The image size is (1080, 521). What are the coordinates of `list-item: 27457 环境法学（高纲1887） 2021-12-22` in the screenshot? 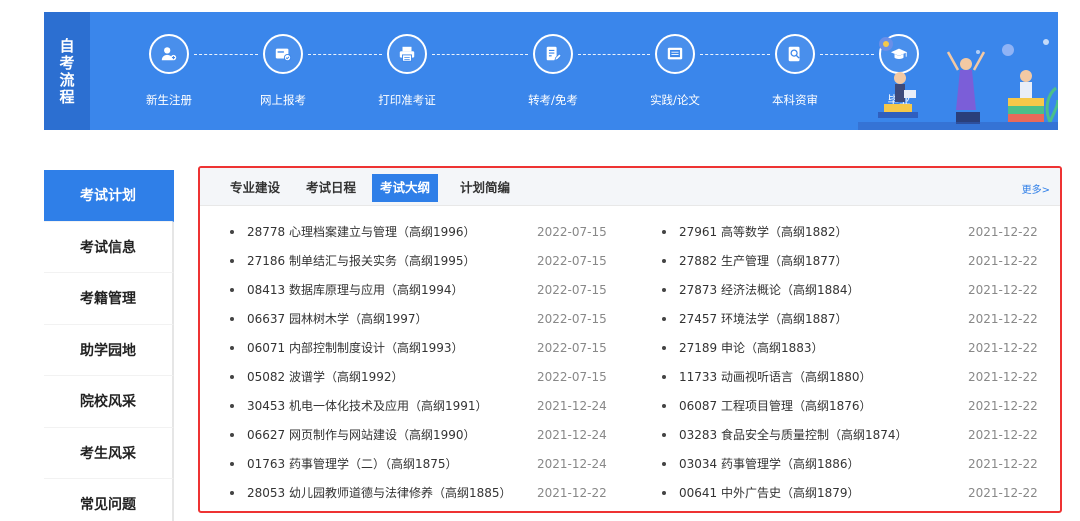 It's located at (852, 319).